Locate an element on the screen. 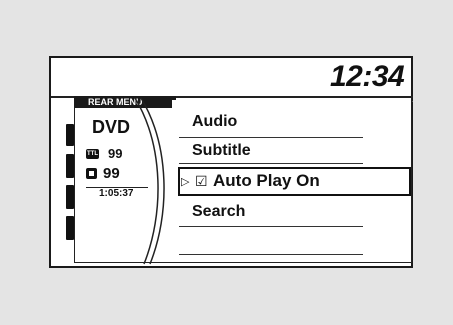 The image size is (453, 325). title-number: 99 is located at coordinates (115, 153).